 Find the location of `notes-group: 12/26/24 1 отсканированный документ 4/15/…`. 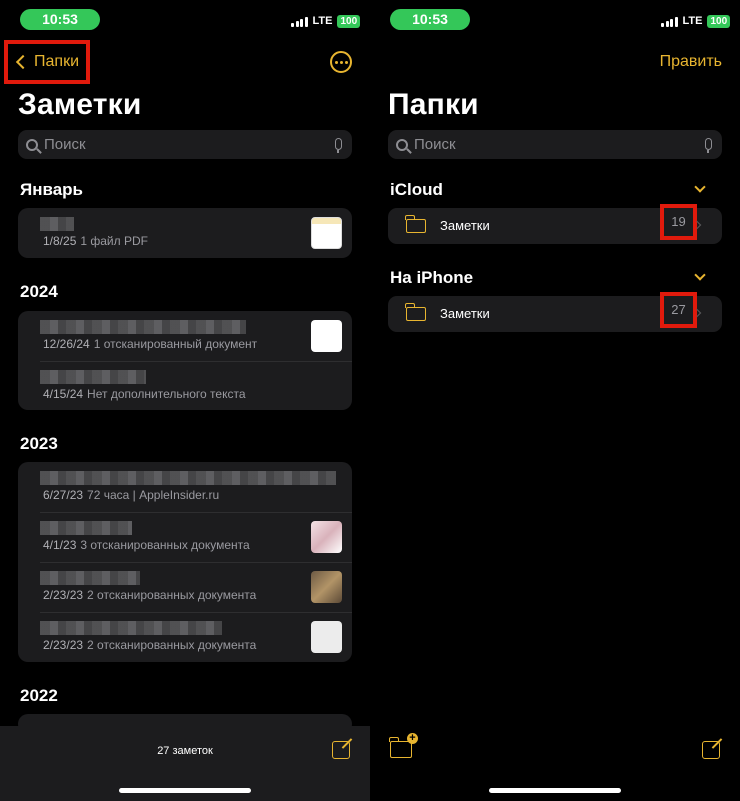

notes-group: 12/26/24 1 отсканированный документ 4/15/… is located at coordinates (185, 360).